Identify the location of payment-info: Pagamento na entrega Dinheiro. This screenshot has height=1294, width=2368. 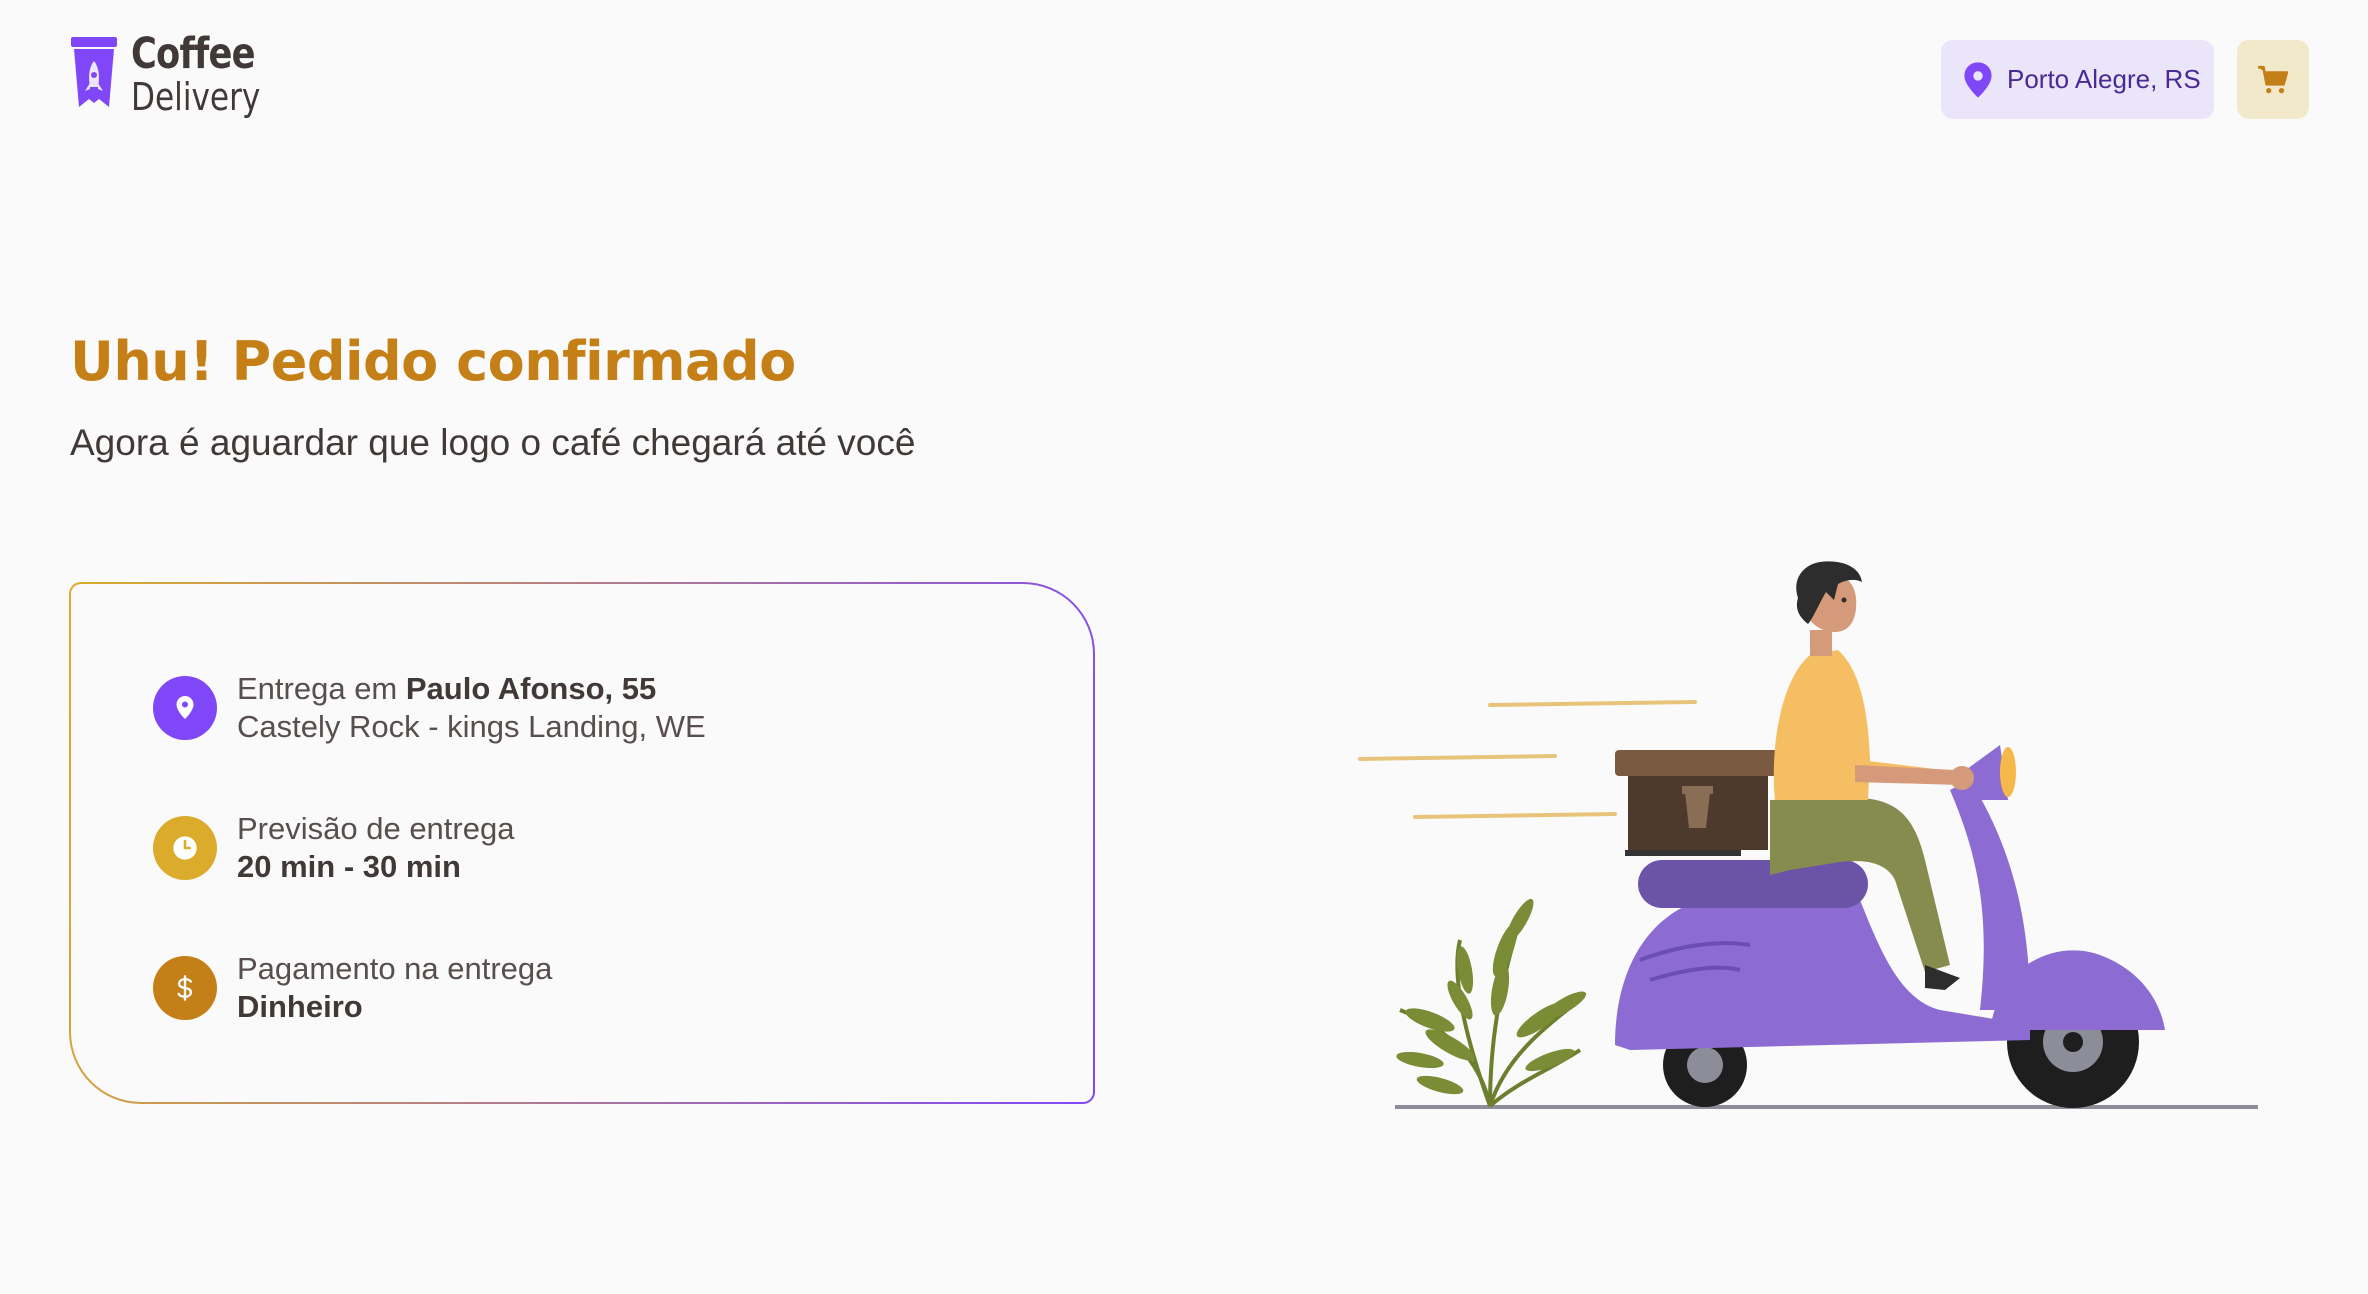
(352, 988).